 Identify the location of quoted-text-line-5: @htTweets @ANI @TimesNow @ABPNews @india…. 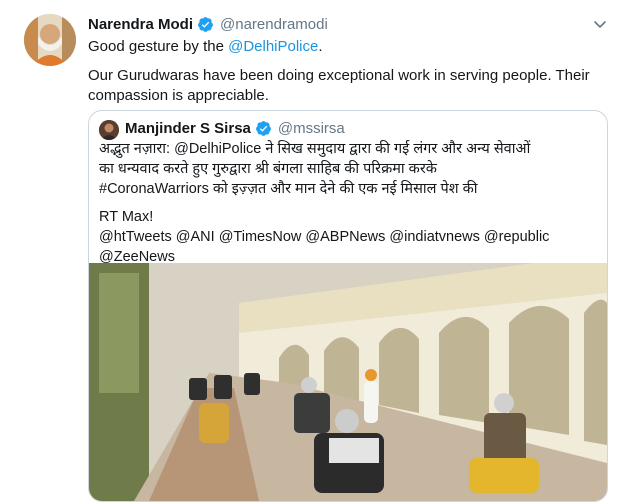
(324, 237).